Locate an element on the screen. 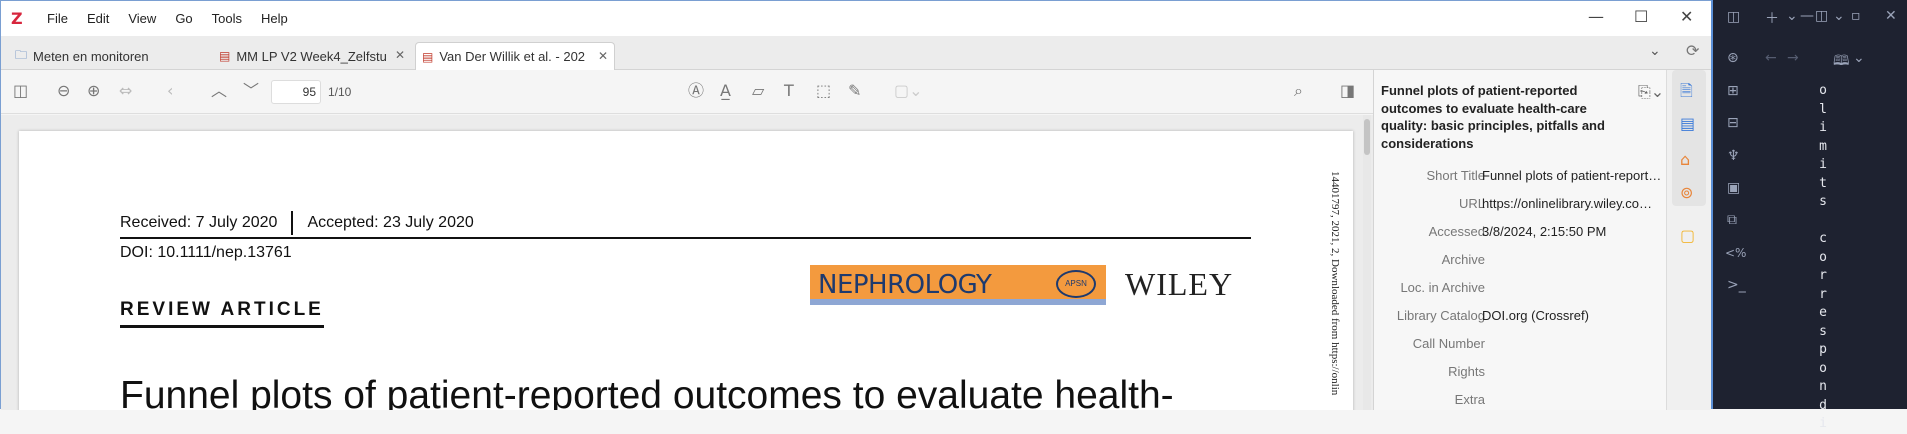 The image size is (1907, 434). back-arrow-icon: ← is located at coordinates (1771, 58).